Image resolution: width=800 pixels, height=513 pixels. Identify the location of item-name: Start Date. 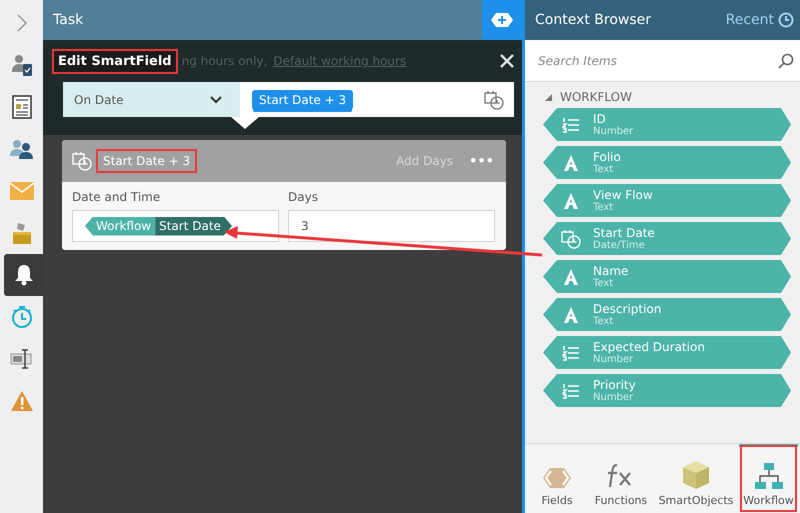
(624, 233).